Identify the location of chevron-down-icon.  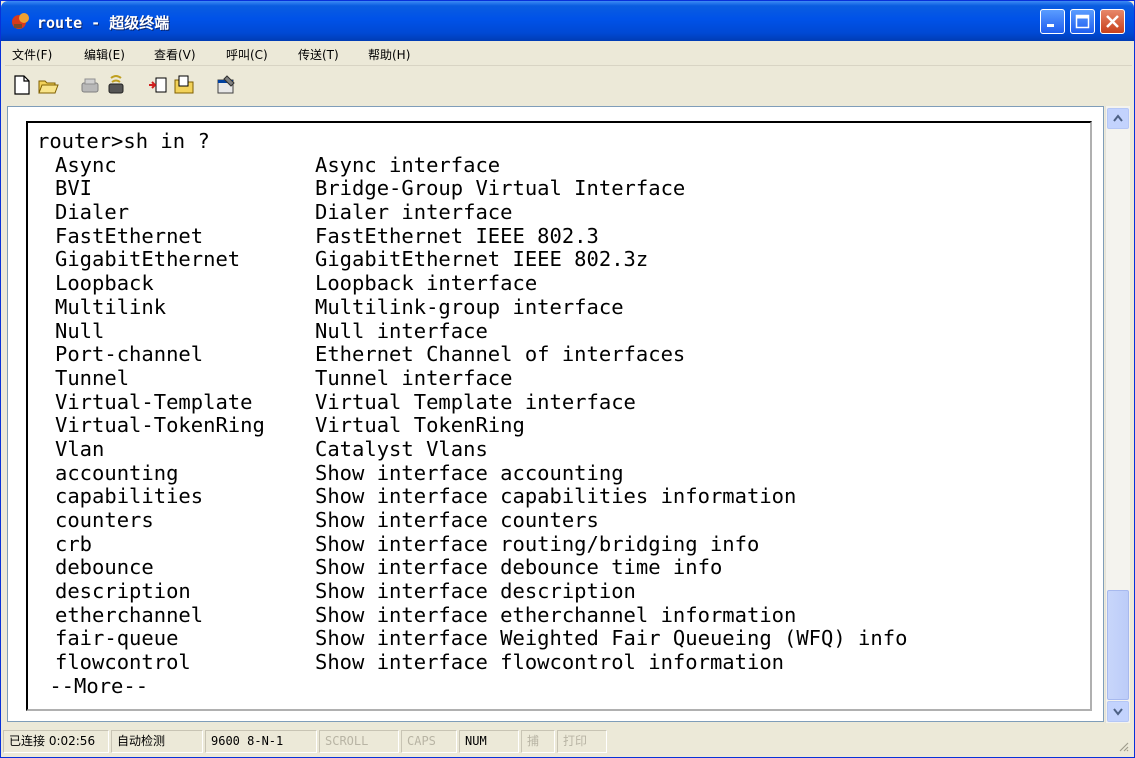
(1118, 712).